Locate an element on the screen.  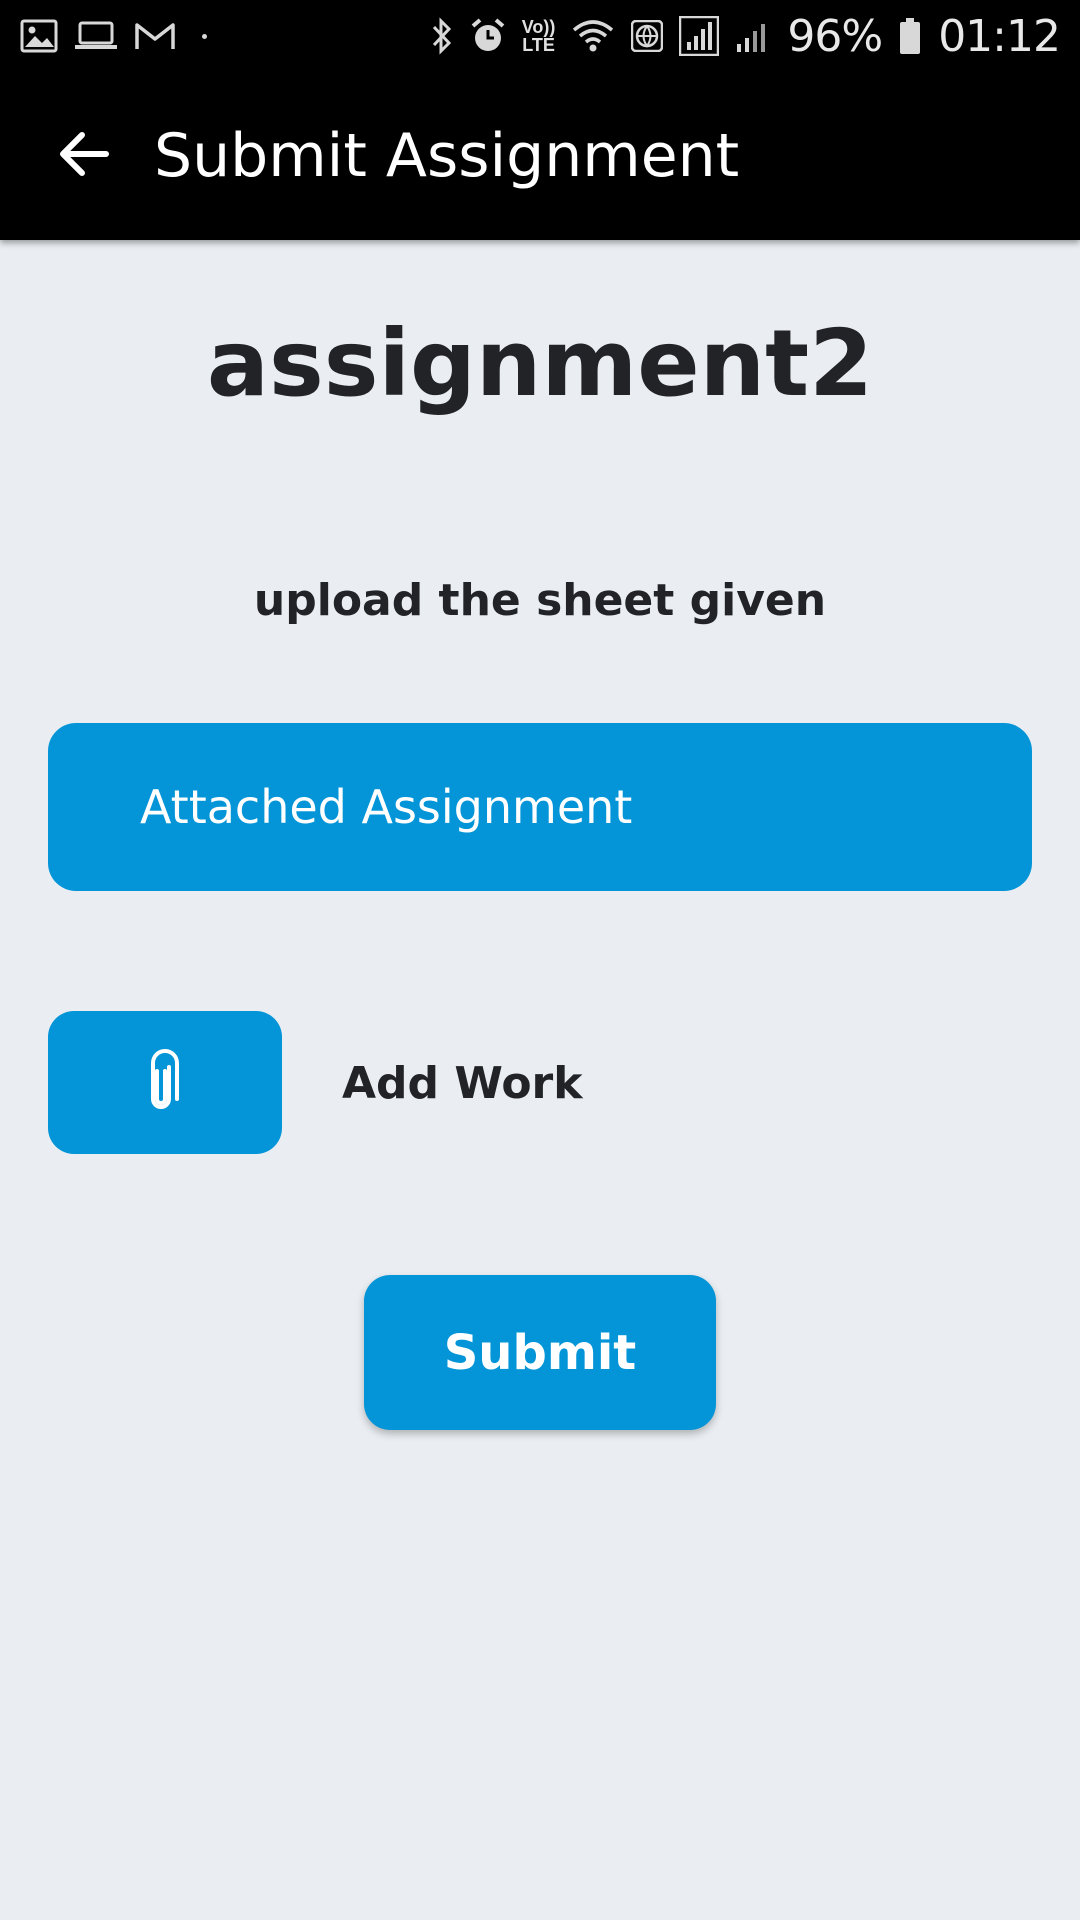
page-title: Submit Assignment is located at coordinates (447, 156).